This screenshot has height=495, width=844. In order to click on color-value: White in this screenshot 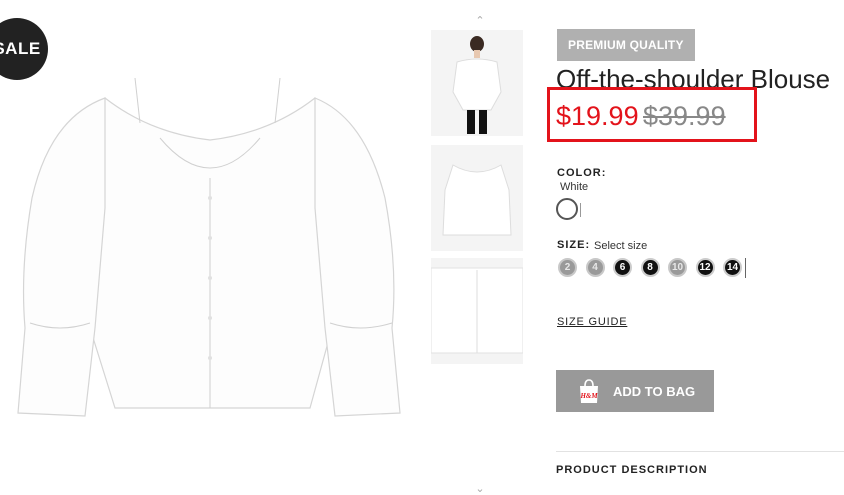, I will do `click(574, 187)`.